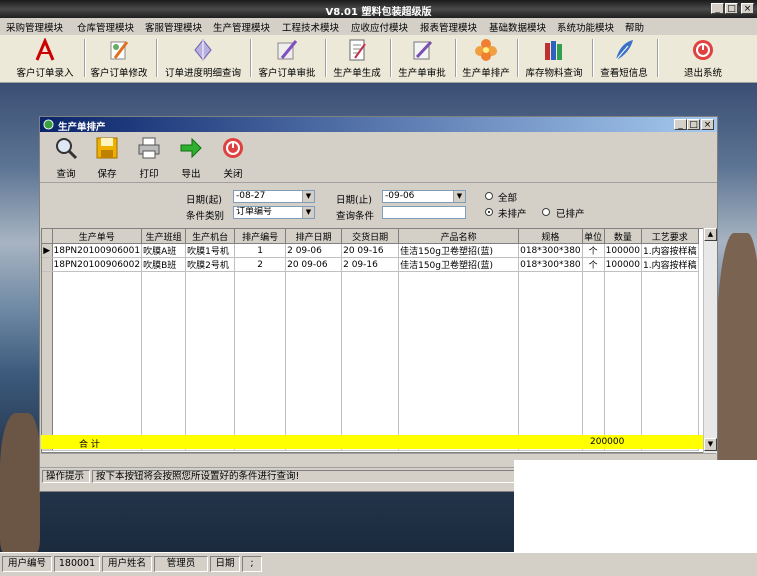  I want to click on inner-close-button: ×, so click(707, 124).